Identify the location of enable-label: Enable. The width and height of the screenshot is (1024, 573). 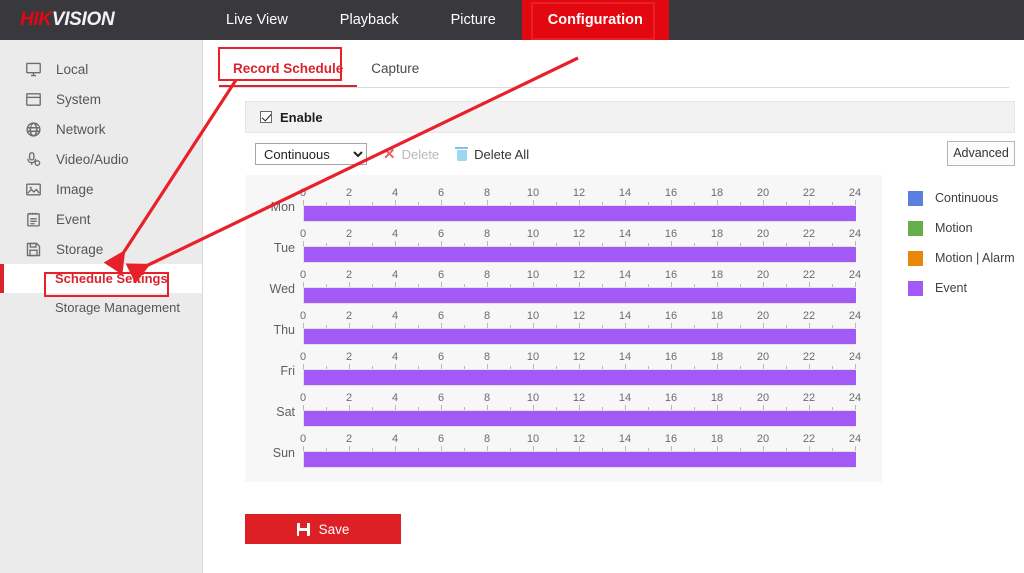
(301, 117).